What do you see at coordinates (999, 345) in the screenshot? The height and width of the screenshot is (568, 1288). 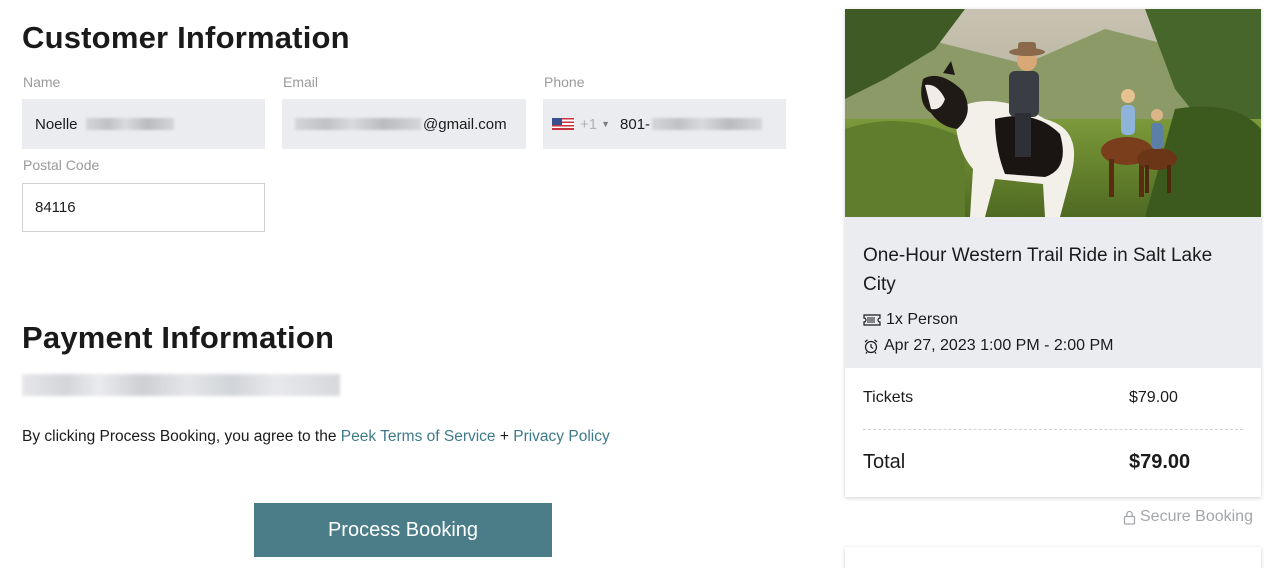 I see `datetime-text: Apr 27, 2023 1:00 PM - 2:00 PM` at bounding box center [999, 345].